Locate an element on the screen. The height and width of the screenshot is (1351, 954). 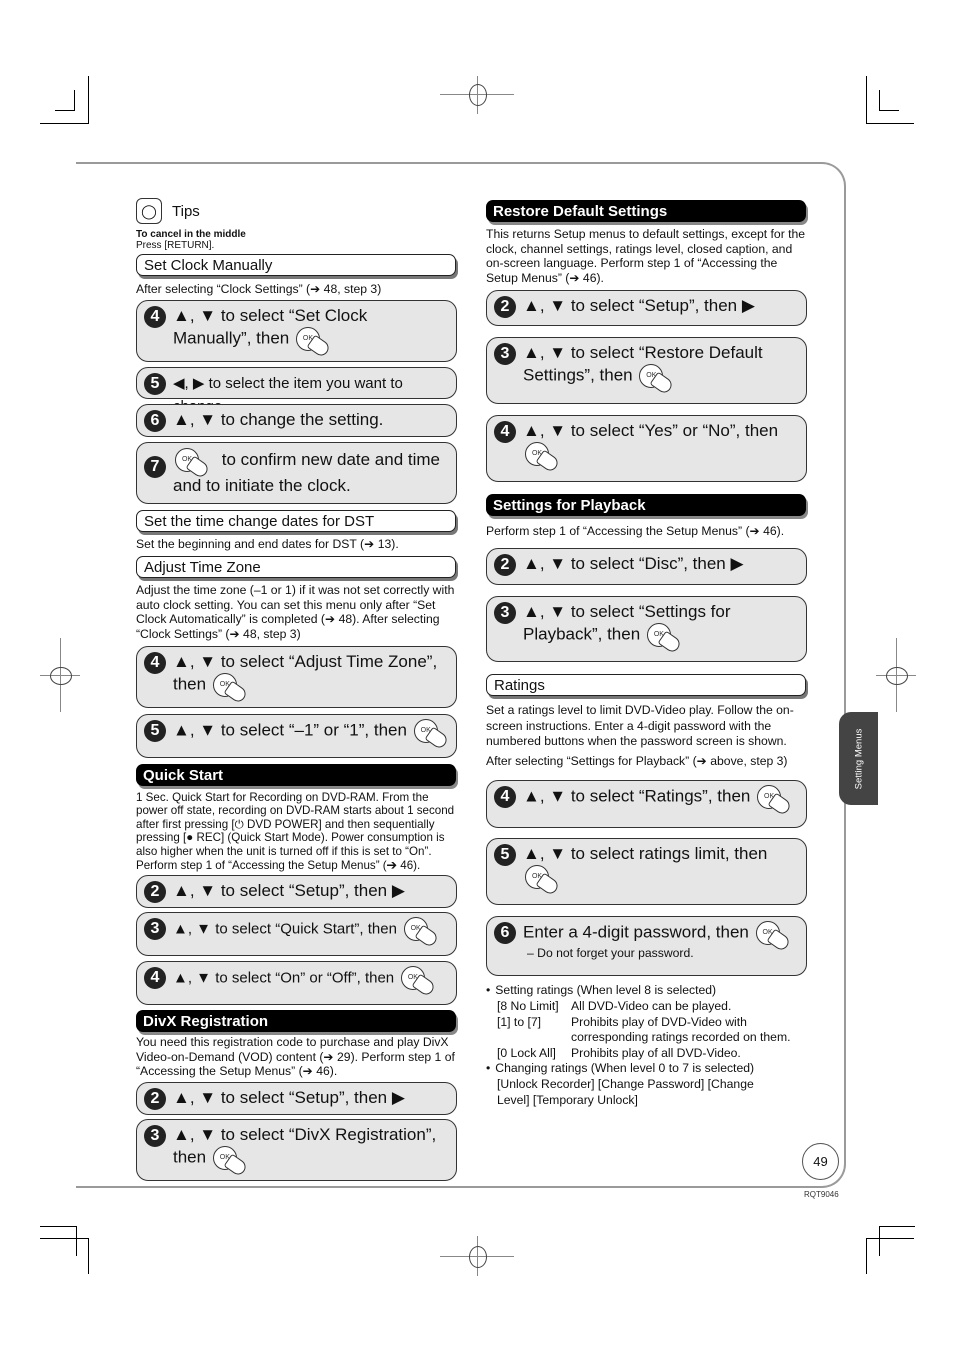
level-row: [8 No Limit] All DVD-Video can be played. is located at coordinates (652, 1007).